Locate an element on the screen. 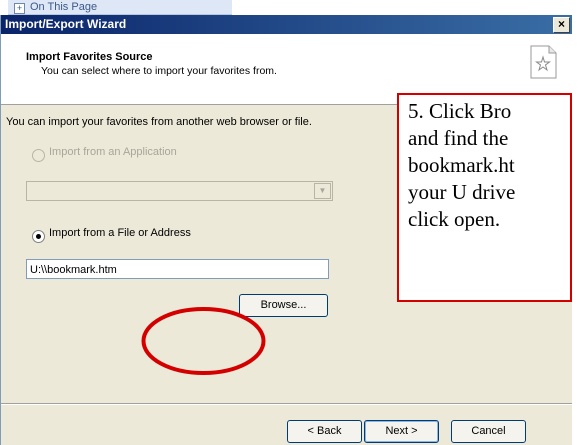 The height and width of the screenshot is (445, 581). import-from-file-radio is located at coordinates (38, 236).